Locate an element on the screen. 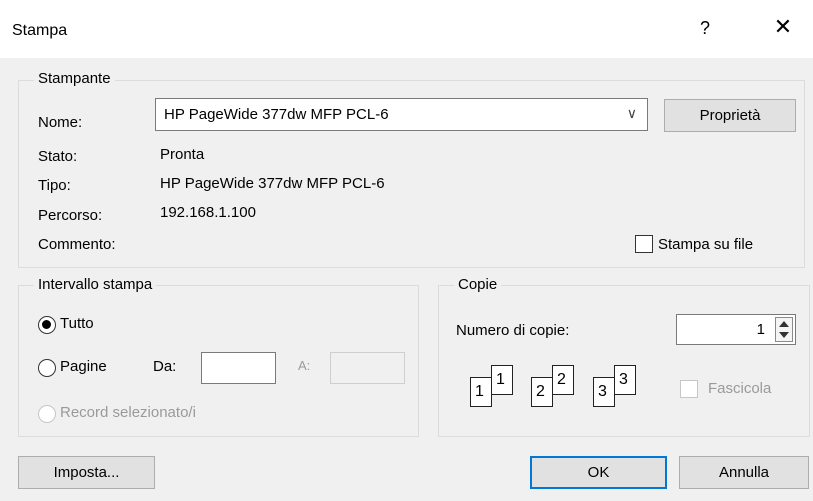 The width and height of the screenshot is (813, 501). type-label: Tipo: is located at coordinates (54, 185).